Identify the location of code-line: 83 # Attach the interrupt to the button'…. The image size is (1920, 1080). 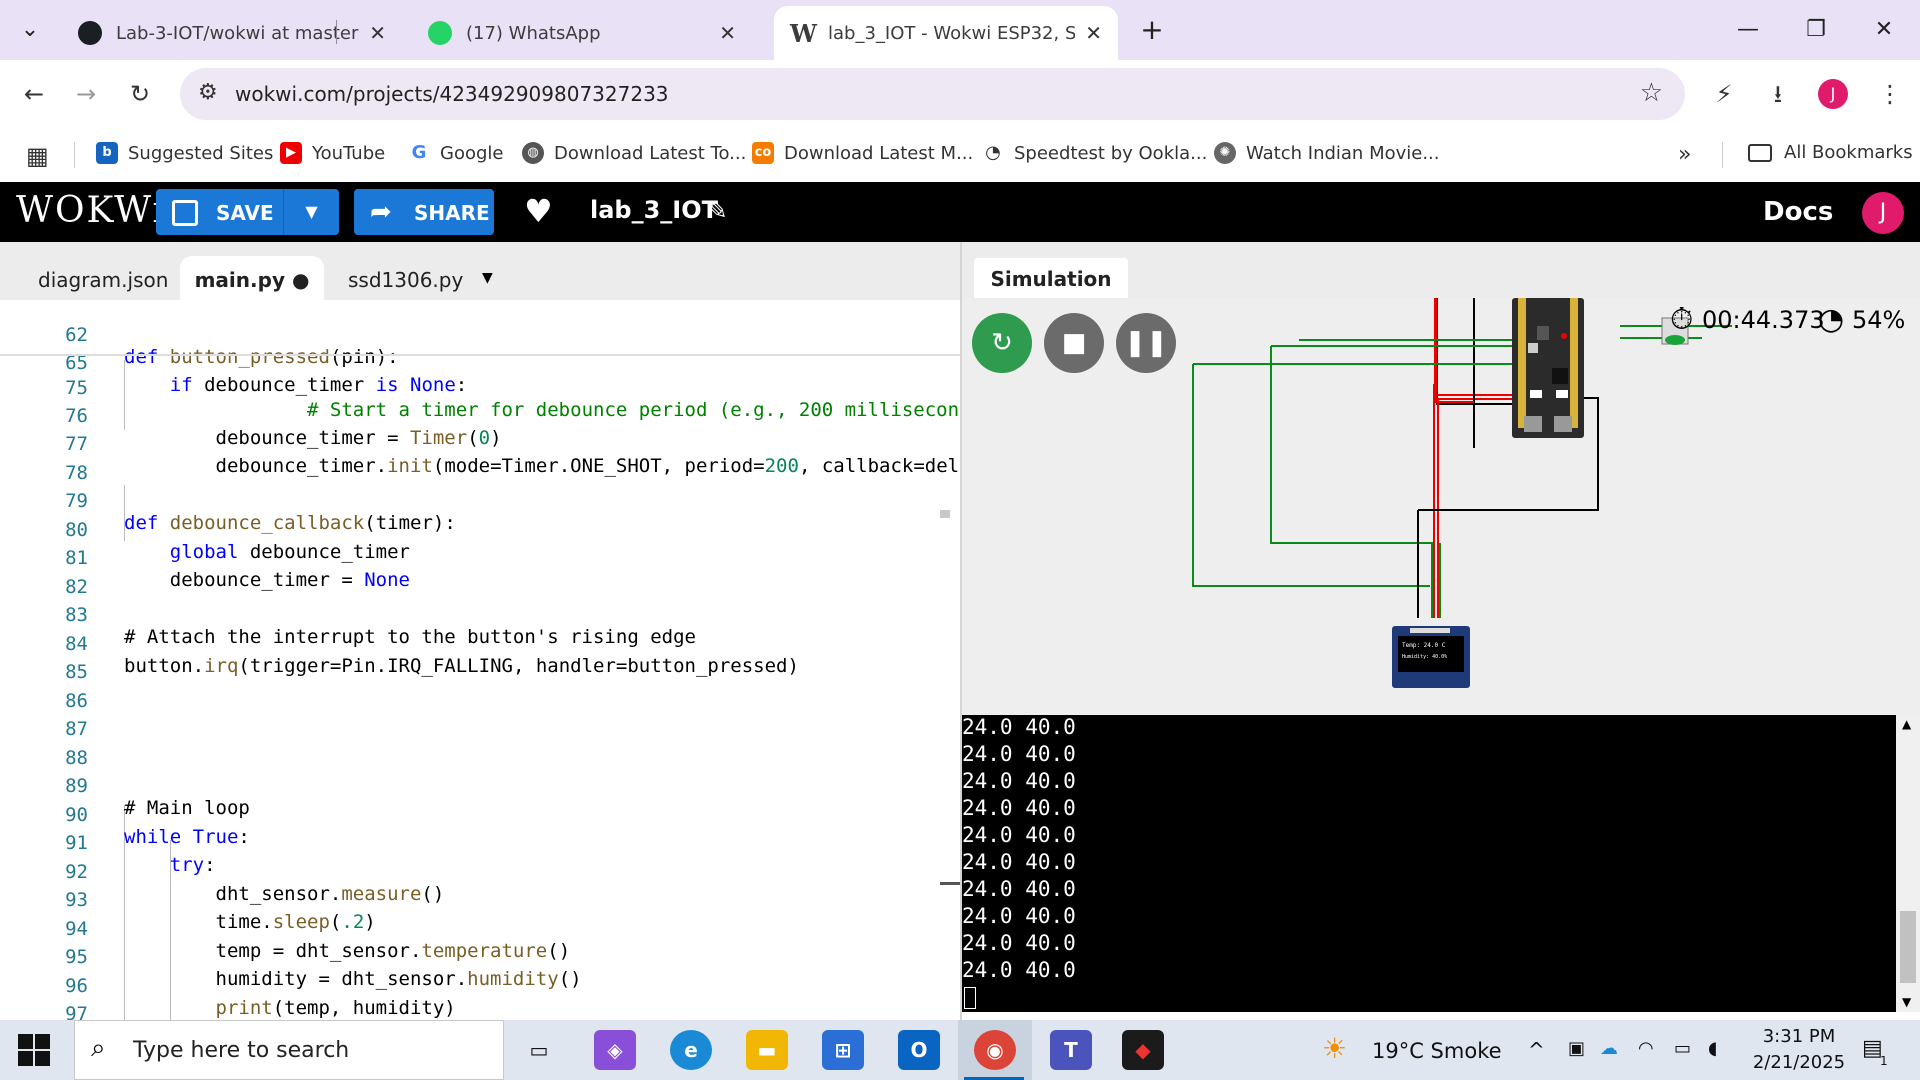
(480, 615).